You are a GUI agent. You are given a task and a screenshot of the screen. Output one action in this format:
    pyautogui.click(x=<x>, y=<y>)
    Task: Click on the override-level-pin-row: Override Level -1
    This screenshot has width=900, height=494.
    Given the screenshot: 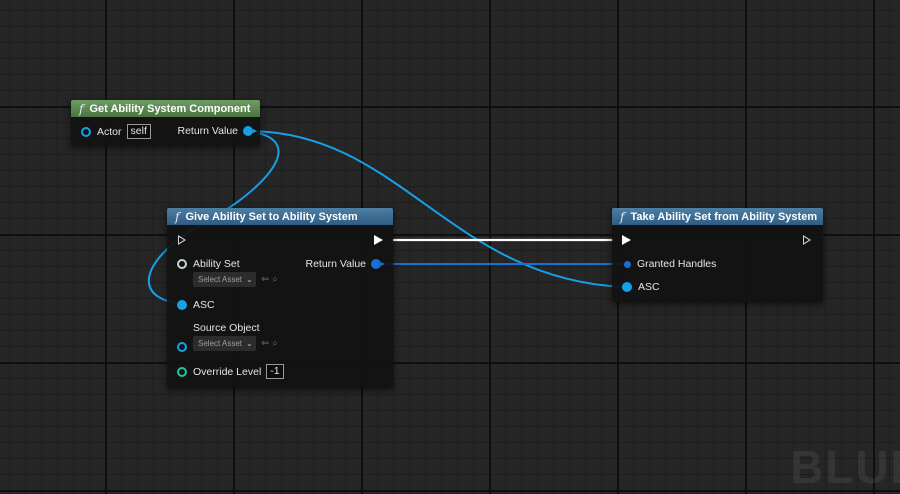 What is the action you would take?
    pyautogui.click(x=230, y=371)
    